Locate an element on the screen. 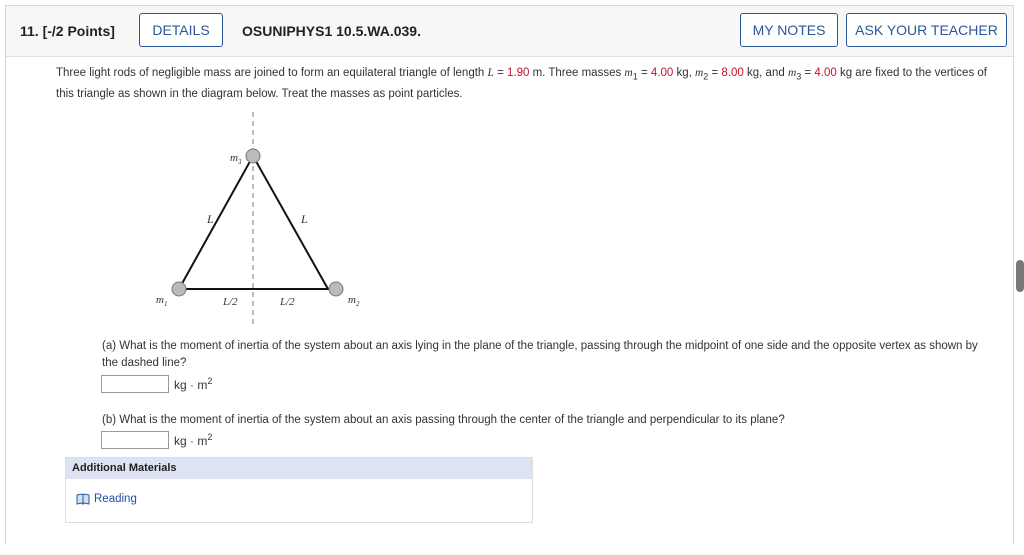  additional-materials-title: Additional Materials is located at coordinates (299, 468).